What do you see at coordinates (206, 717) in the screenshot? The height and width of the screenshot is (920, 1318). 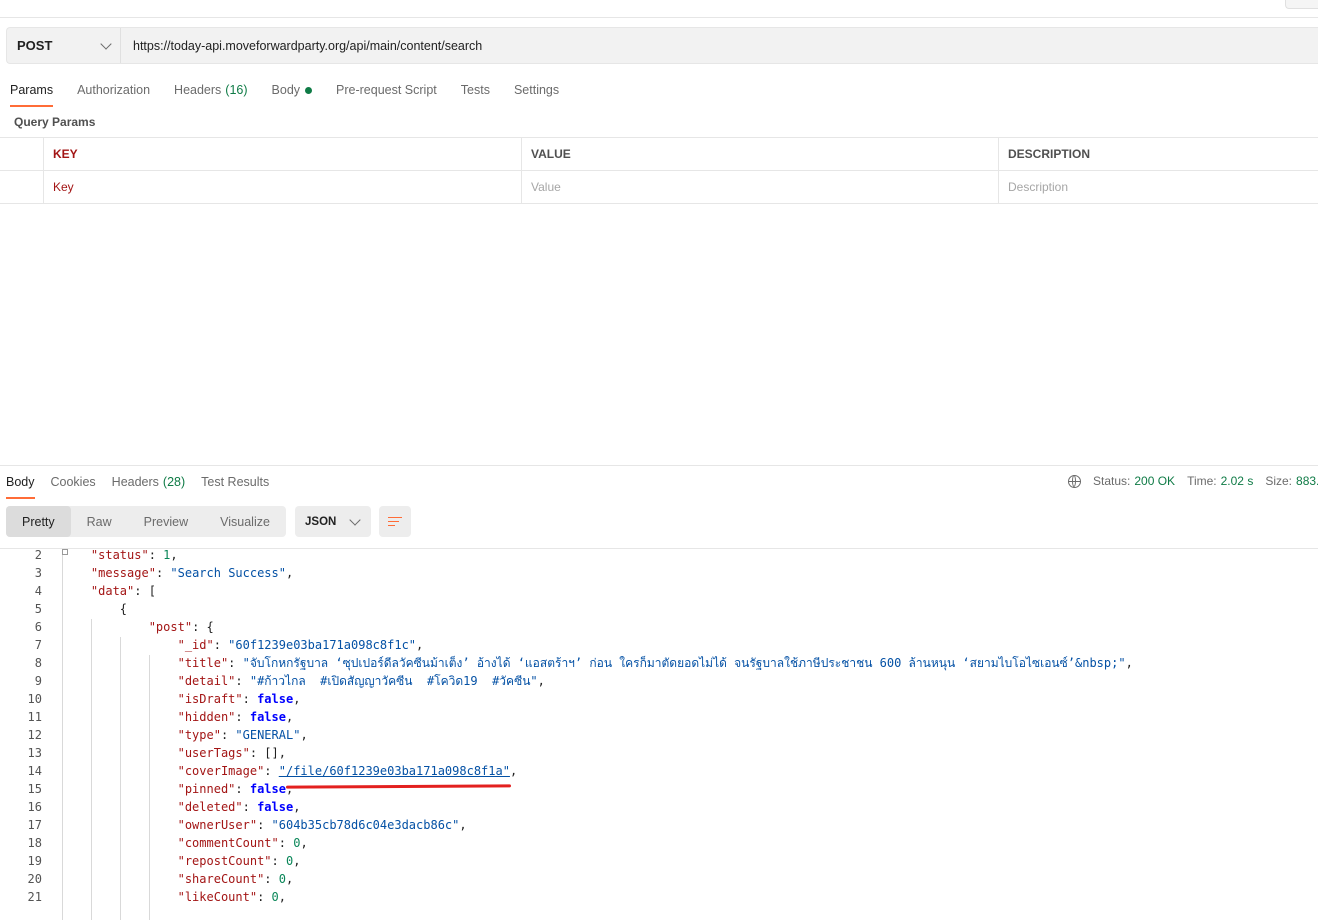 I see `json-key: "hidden"` at bounding box center [206, 717].